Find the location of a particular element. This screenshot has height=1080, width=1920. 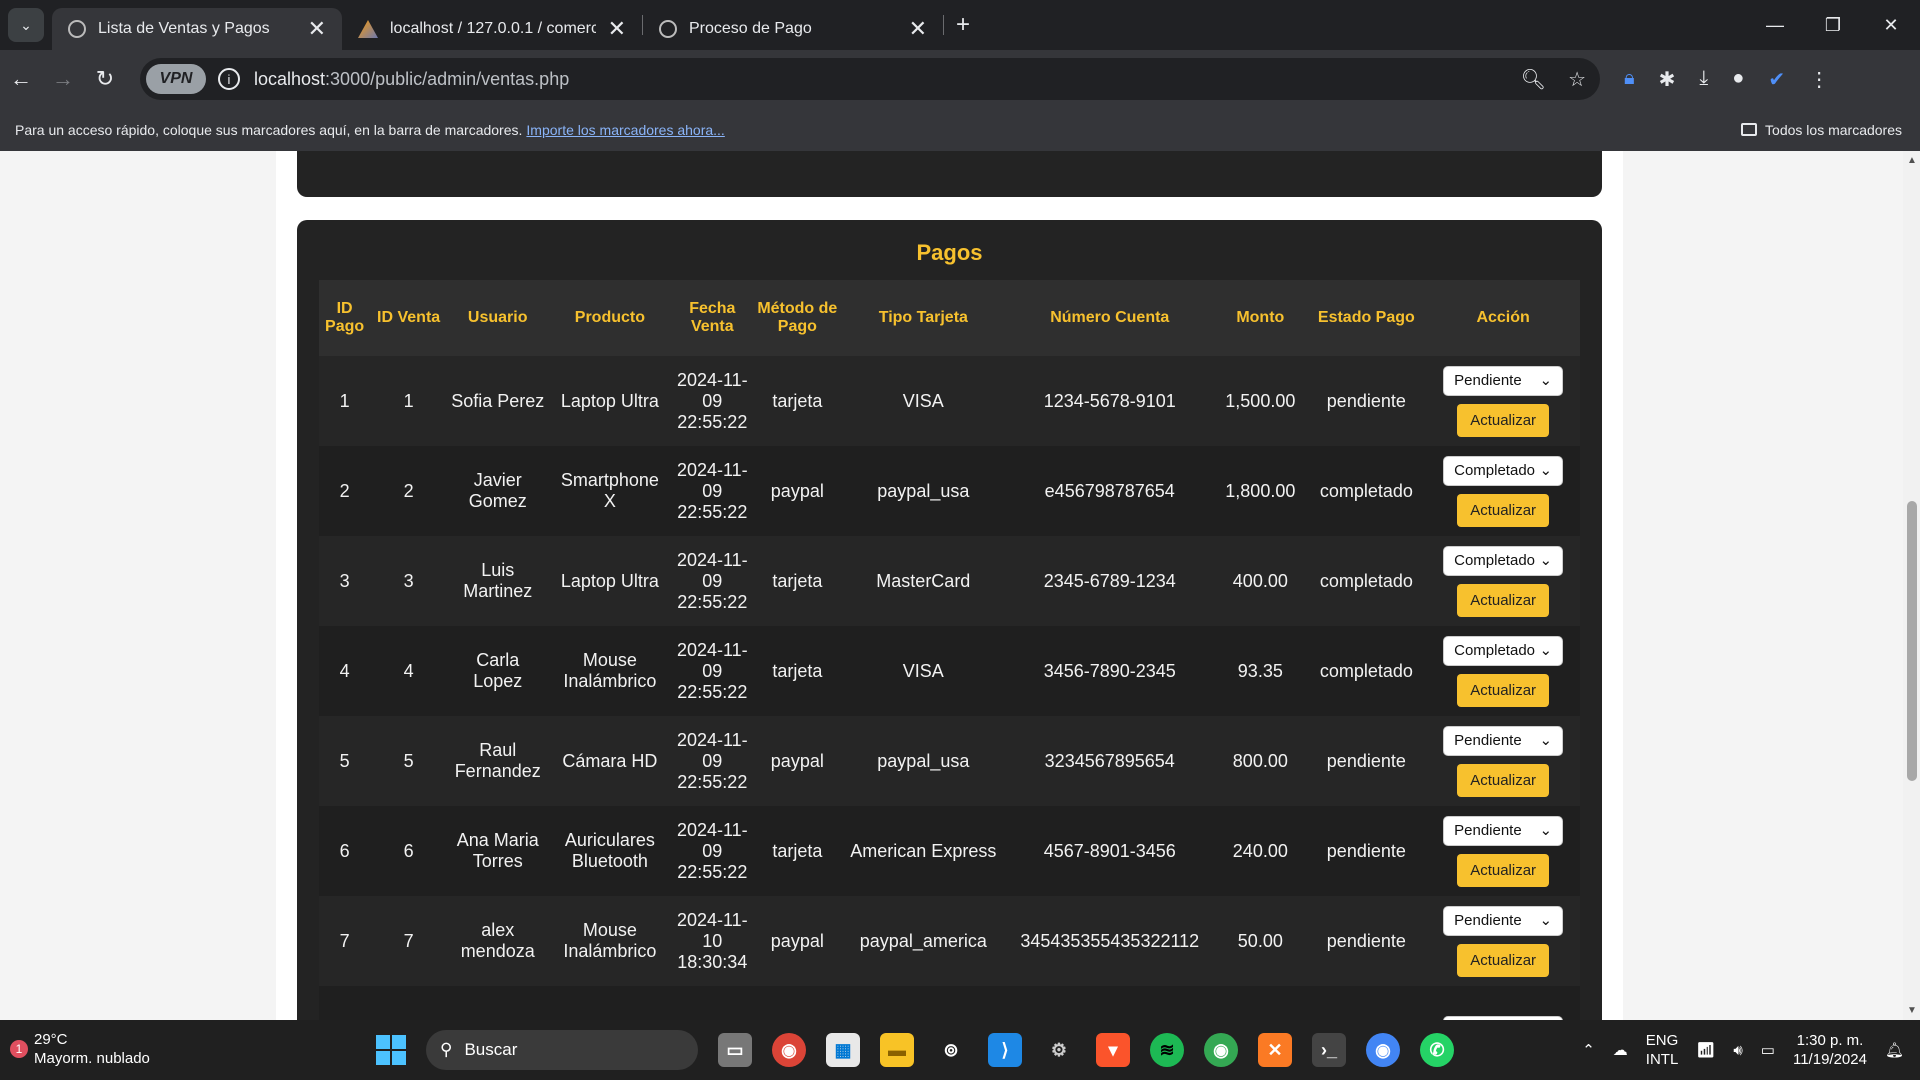

chevron-up-icon: ⌃ is located at coordinates (1588, 1050).